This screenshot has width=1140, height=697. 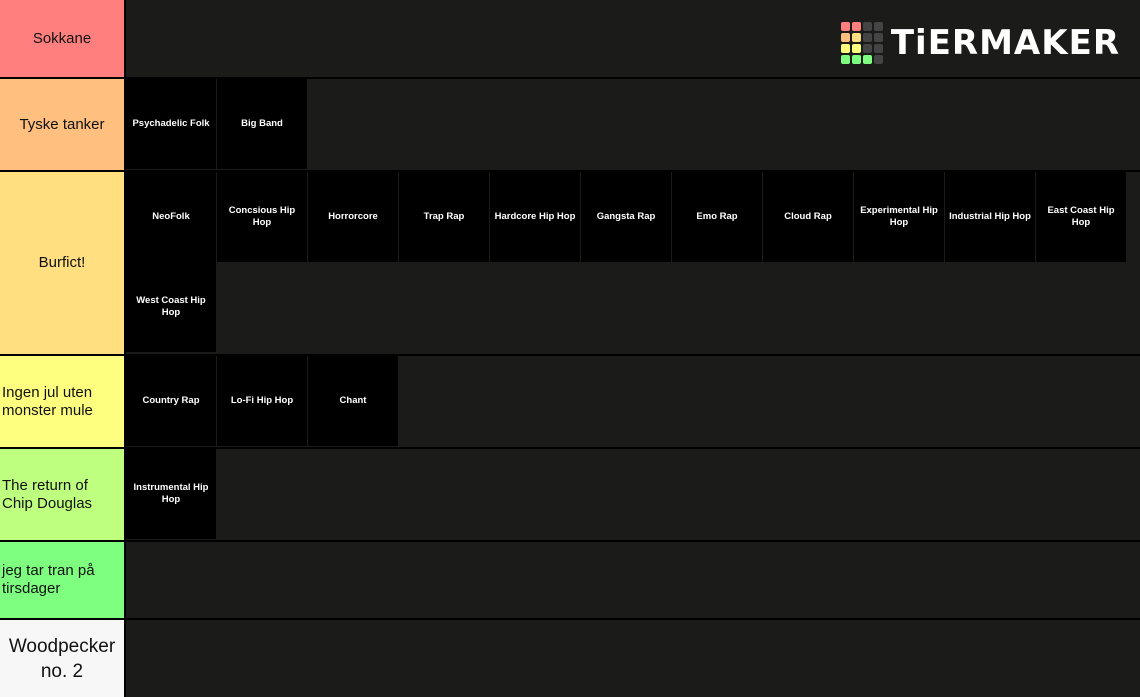 I want to click on tier-items: Instrumental Hip Hop, so click(x=633, y=494).